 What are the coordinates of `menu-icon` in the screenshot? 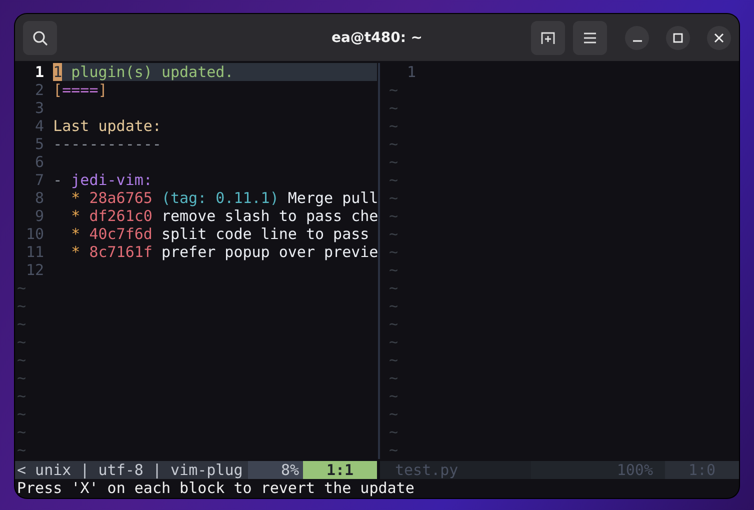 It's located at (590, 38).